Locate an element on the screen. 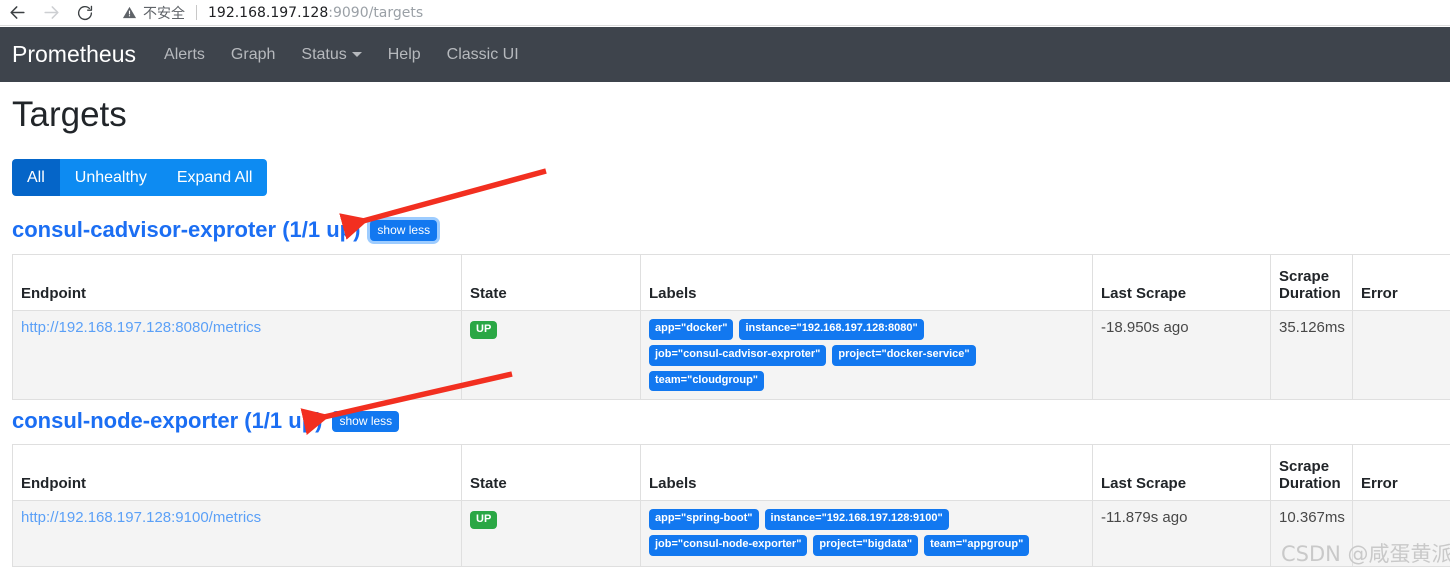 The image size is (1450, 572). filter-button-group: All Unhealthy Expand All is located at coordinates (140, 177).